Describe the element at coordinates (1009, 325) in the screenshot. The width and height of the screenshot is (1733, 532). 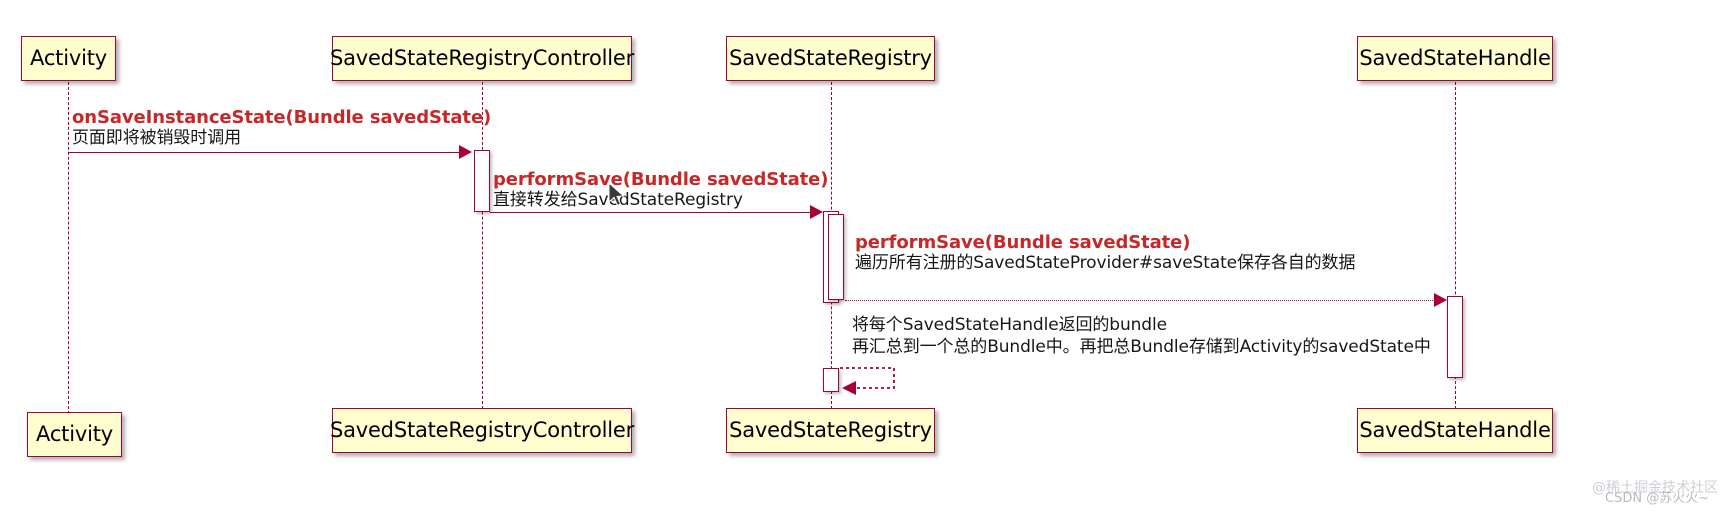
I see `note-line-1: 将每个SavedStateHandle返回的bundle` at that location.